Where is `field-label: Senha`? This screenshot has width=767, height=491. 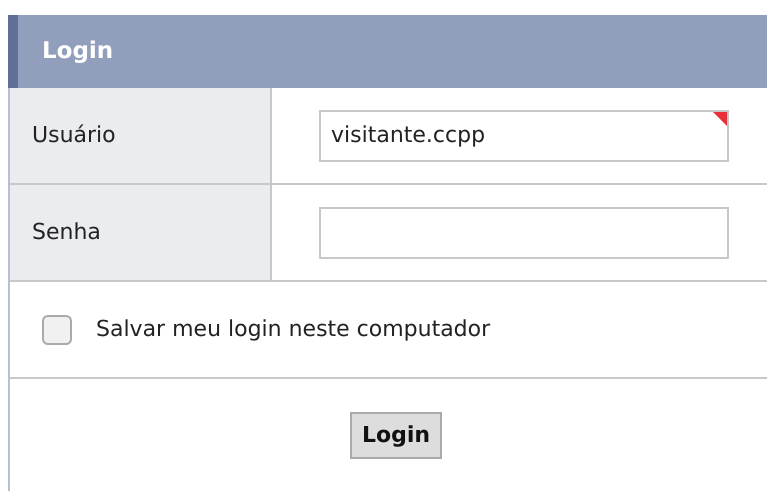 field-label: Senha is located at coordinates (141, 232).